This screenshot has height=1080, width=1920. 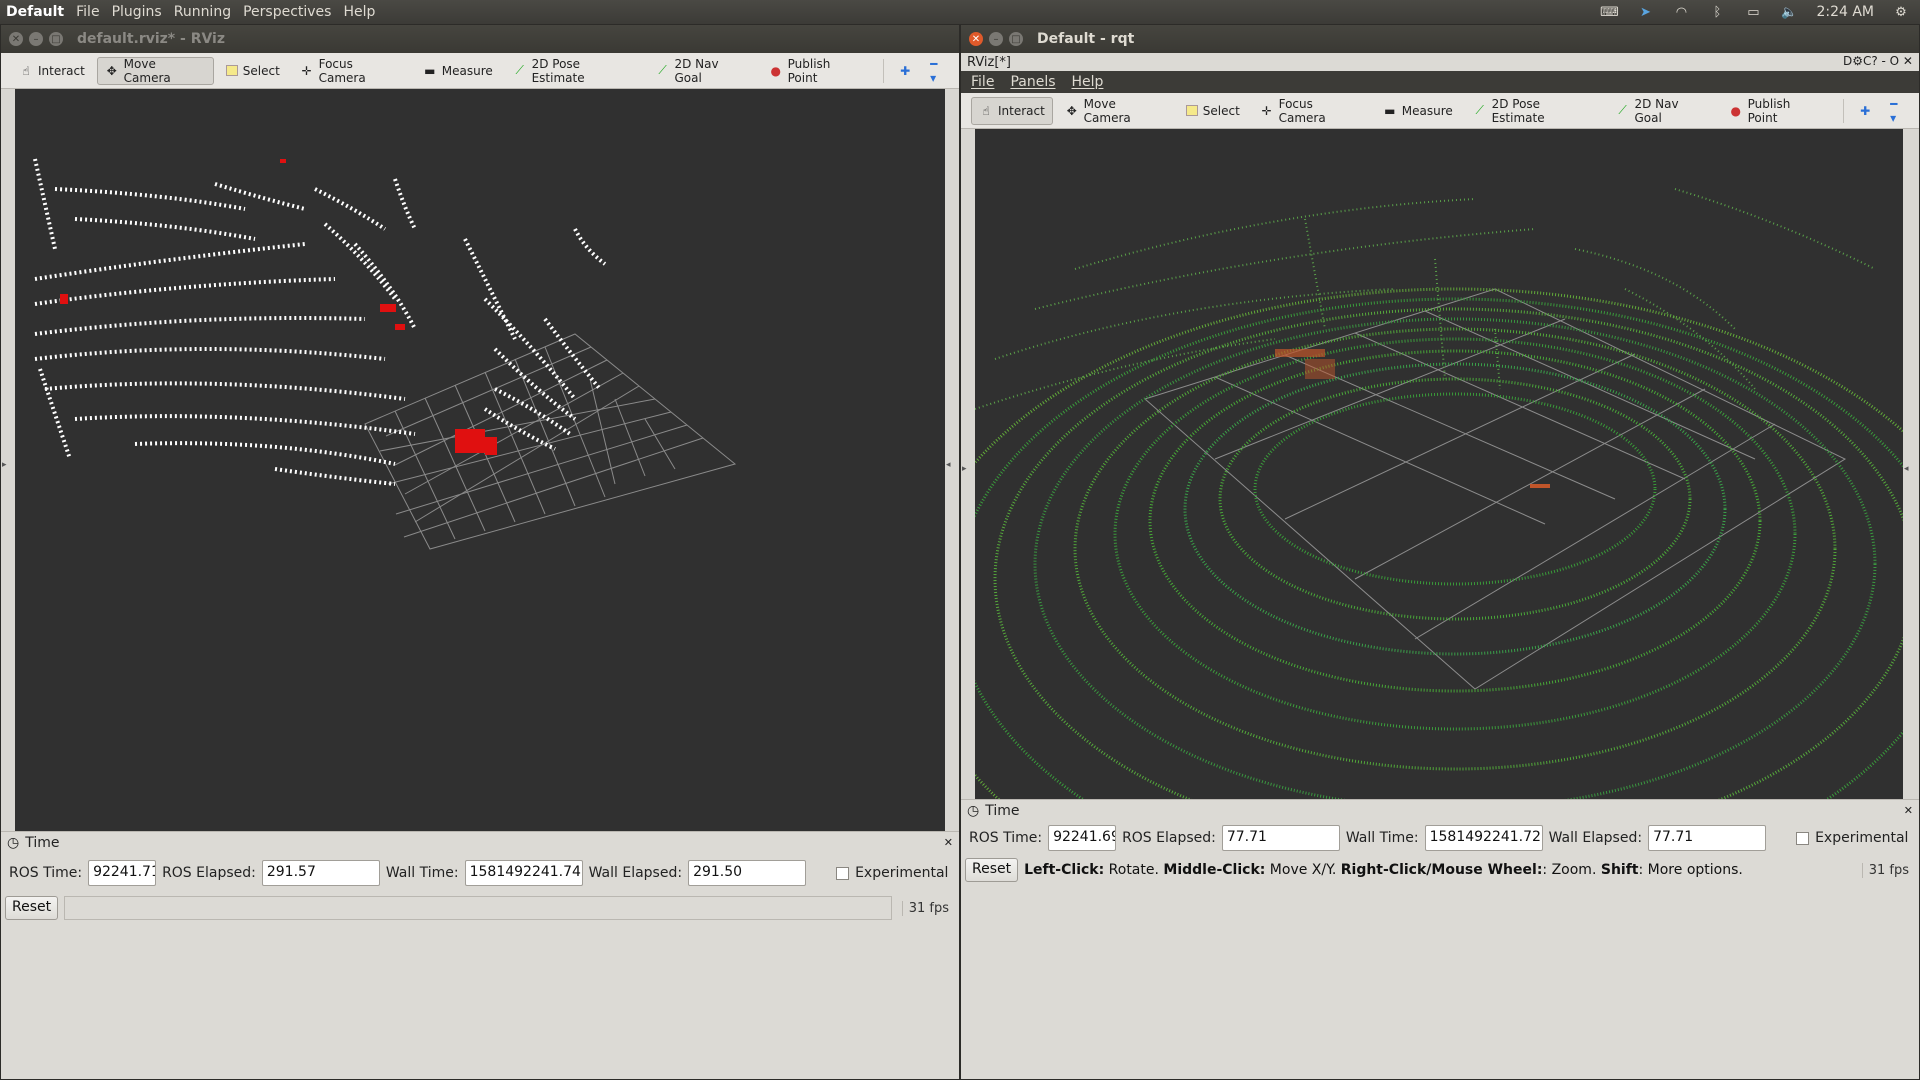 What do you see at coordinates (231, 70) in the screenshot?
I see `select-icon` at bounding box center [231, 70].